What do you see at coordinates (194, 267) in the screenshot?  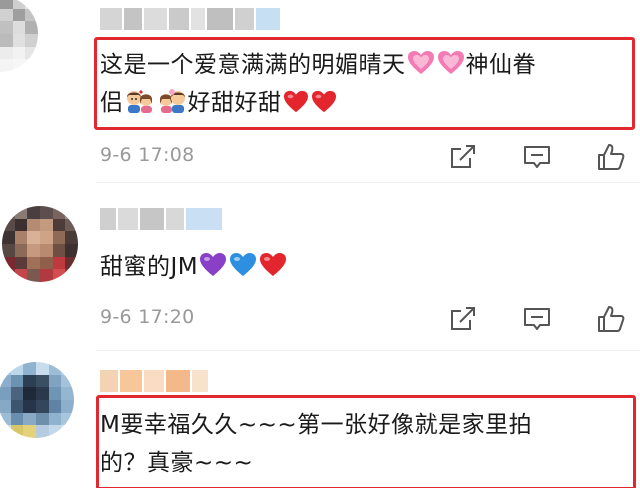 I see `comment-text: 甜蜜的JM` at bounding box center [194, 267].